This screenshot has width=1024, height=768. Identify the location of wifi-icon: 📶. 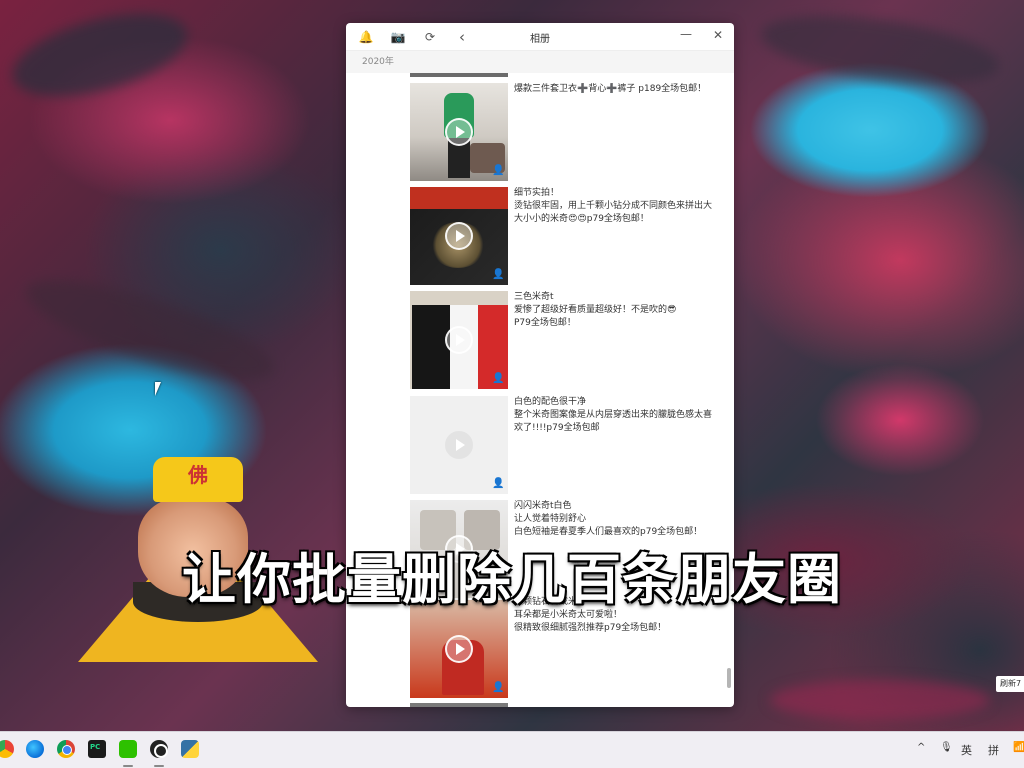
(1018, 747).